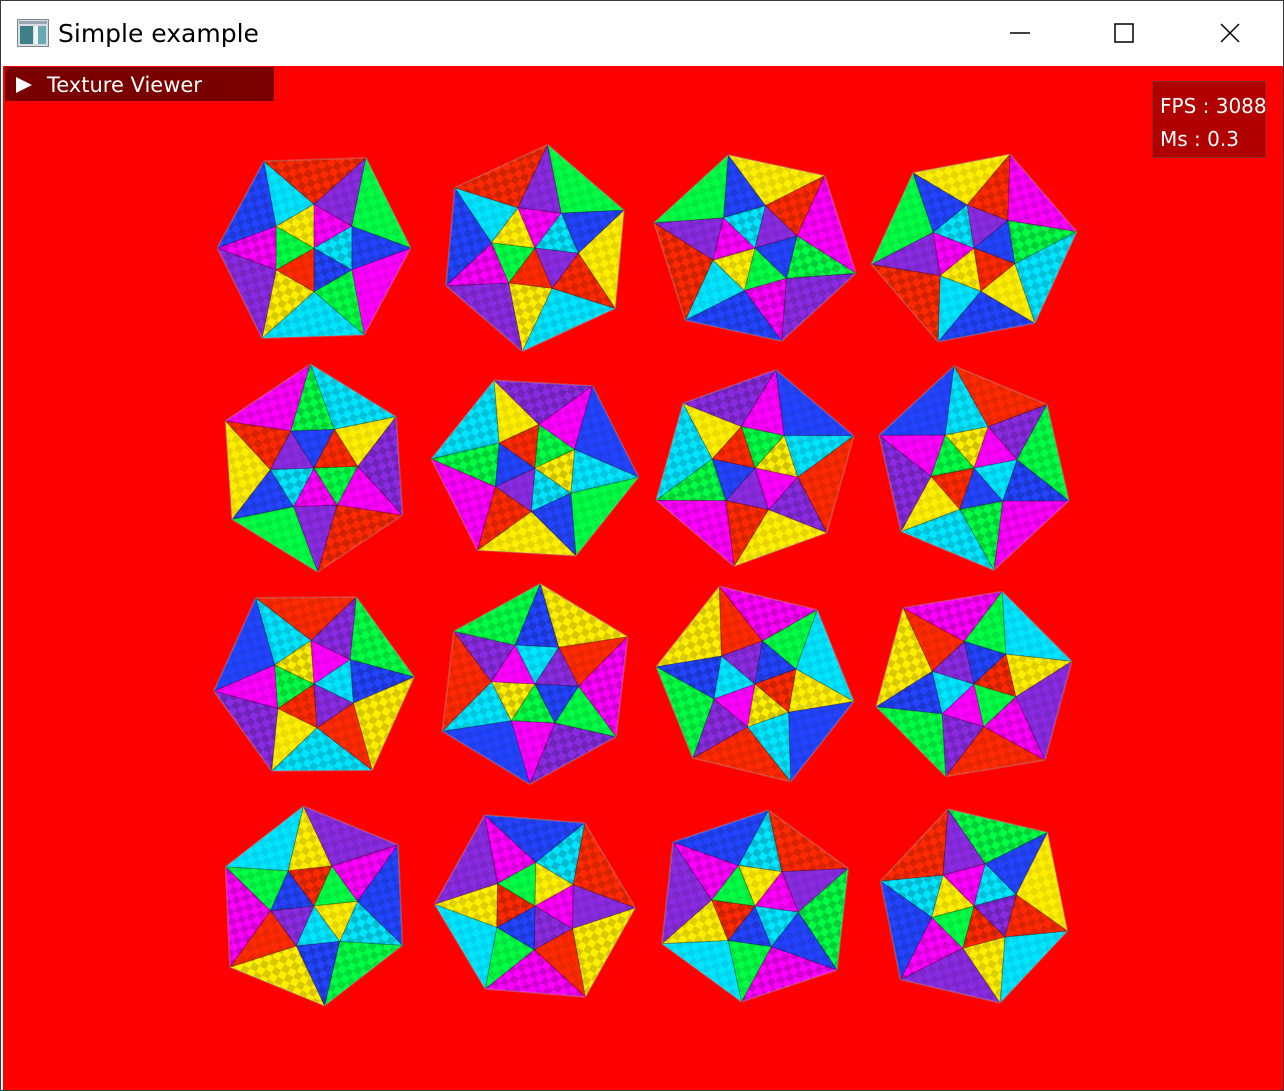 The height and width of the screenshot is (1091, 1284). I want to click on texture-viewer-label: Texture Viewer, so click(124, 85).